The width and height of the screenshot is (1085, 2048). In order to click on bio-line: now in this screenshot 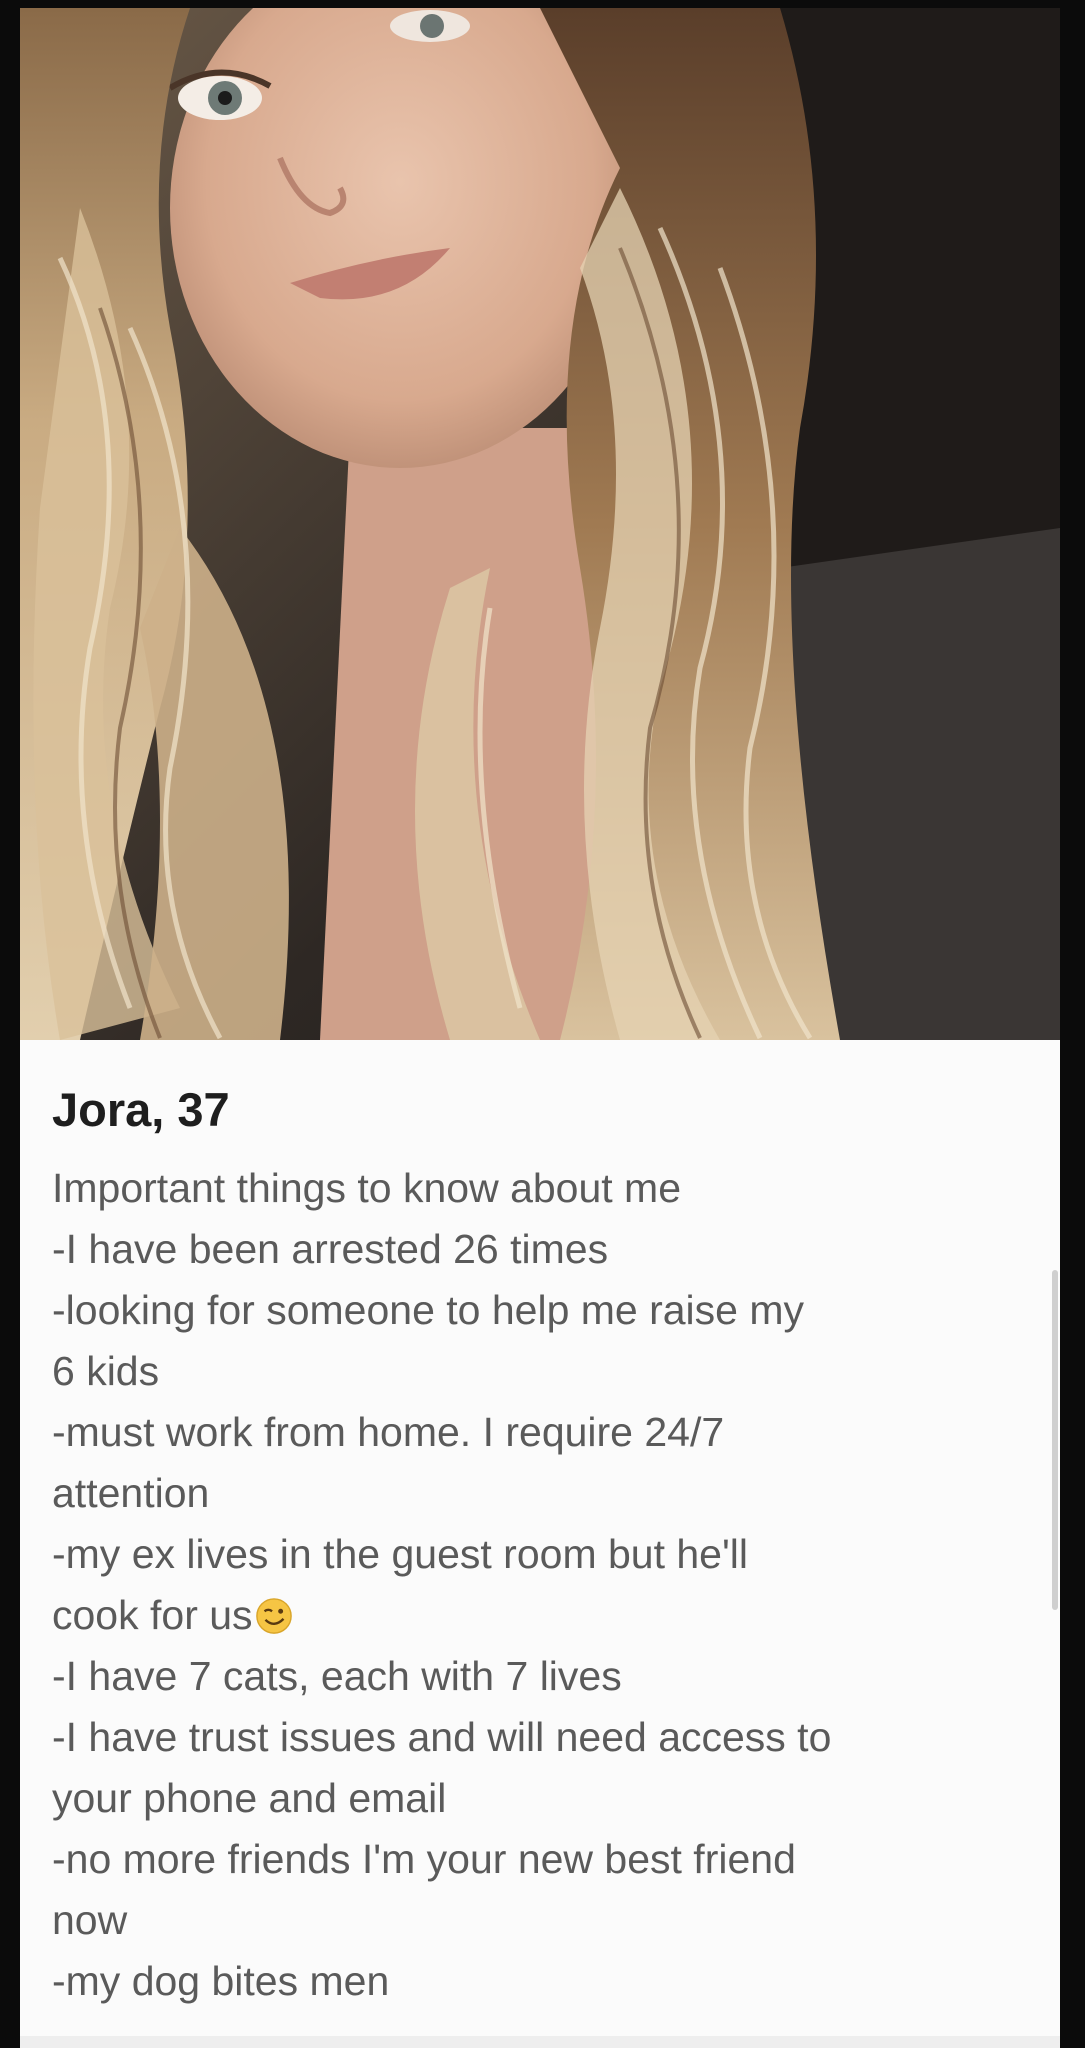, I will do `click(90, 1920)`.